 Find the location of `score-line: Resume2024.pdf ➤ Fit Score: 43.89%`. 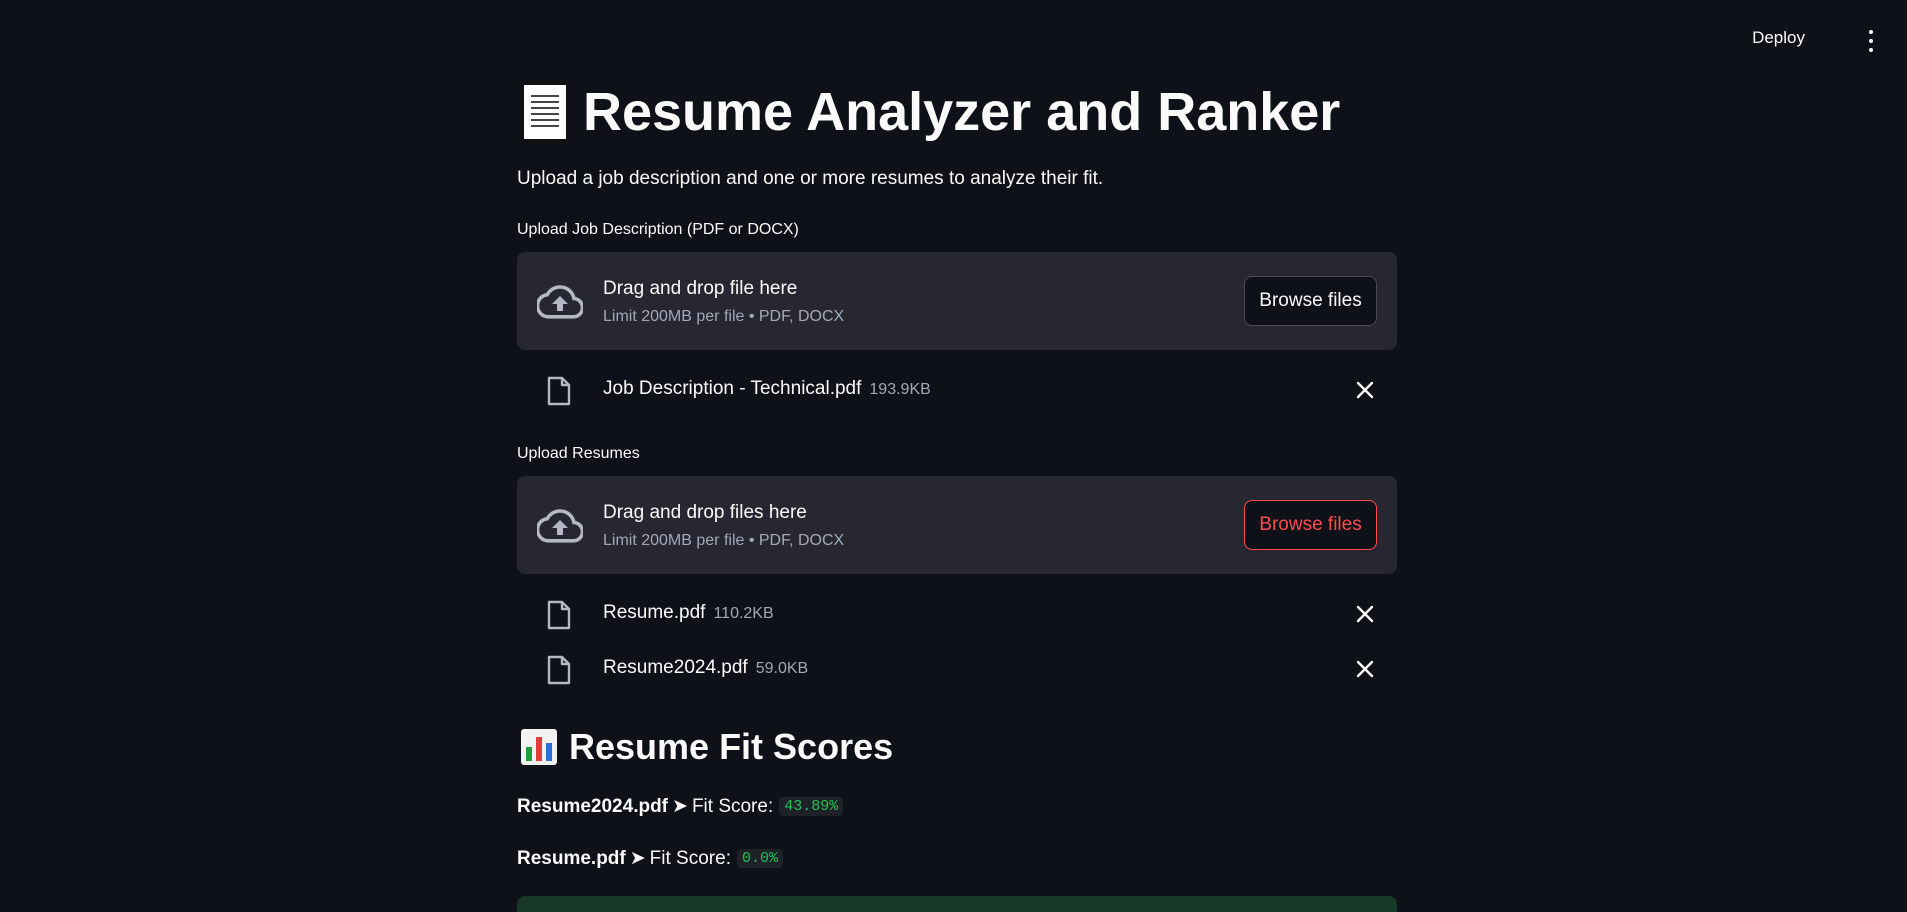

score-line: Resume2024.pdf ➤ Fit Score: 43.89% is located at coordinates (680, 806).